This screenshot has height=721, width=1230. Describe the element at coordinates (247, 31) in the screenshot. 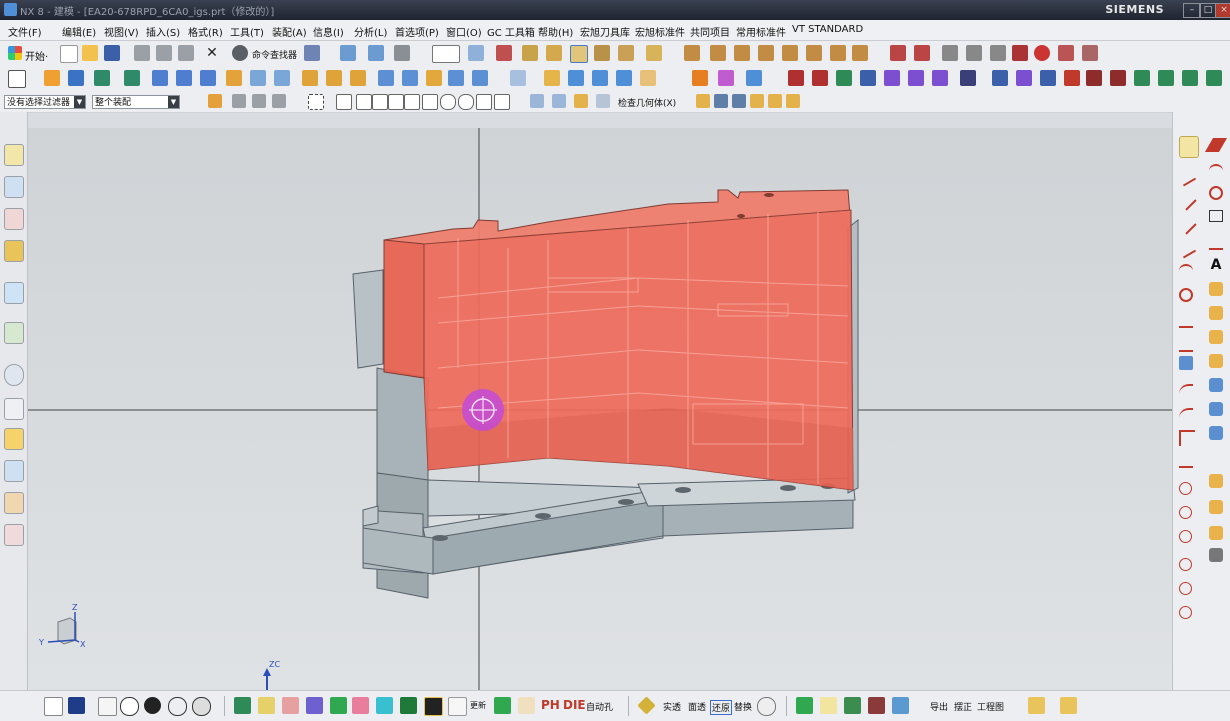

I see `menu-tools: 工具(T)` at that location.